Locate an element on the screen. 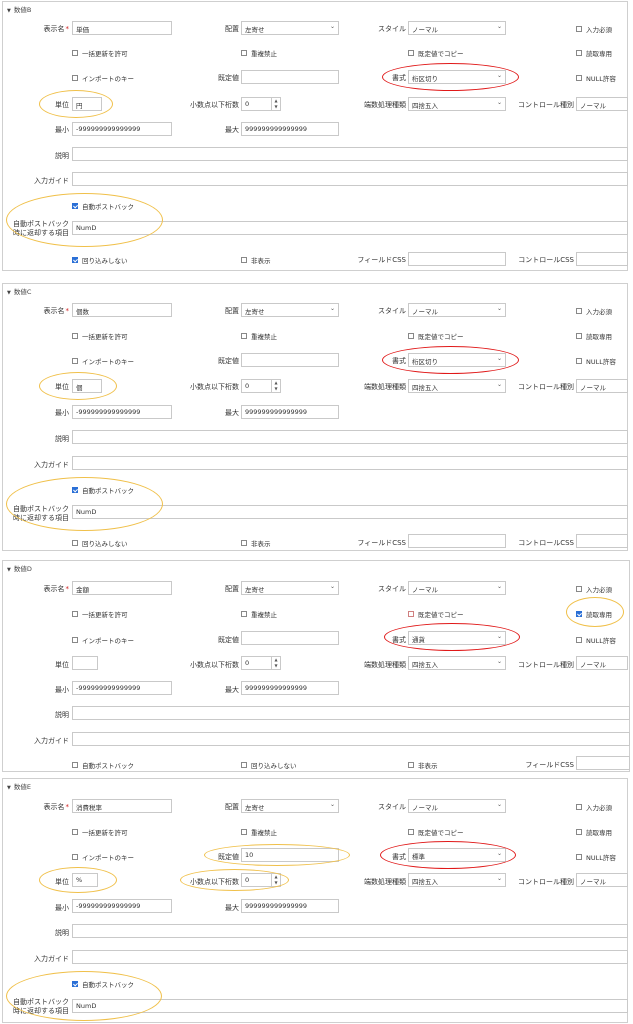 This screenshot has width=633, height=1024. unit-input: % is located at coordinates (85, 880).